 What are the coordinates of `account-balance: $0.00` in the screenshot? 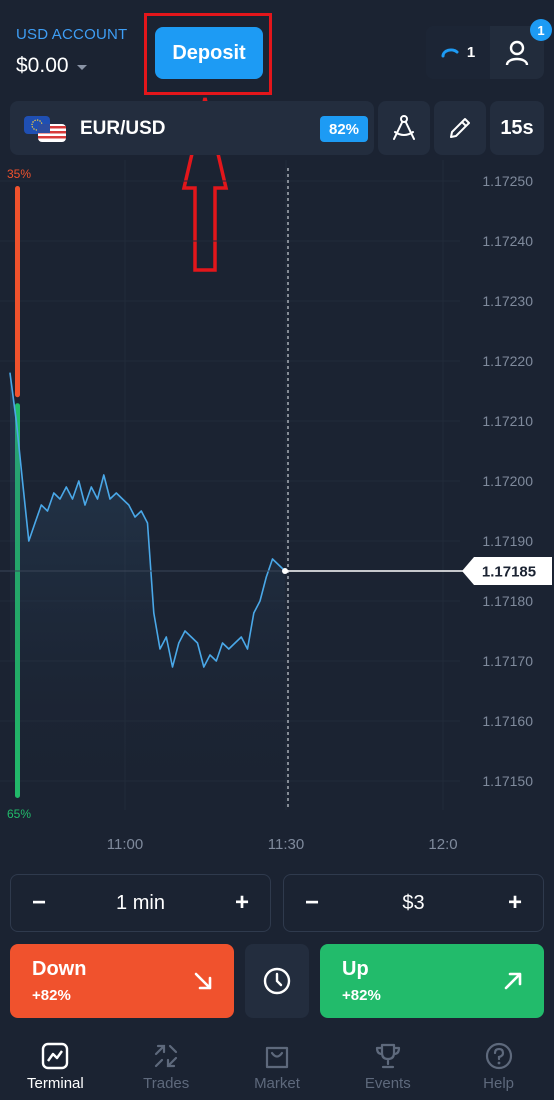 It's located at (51, 66).